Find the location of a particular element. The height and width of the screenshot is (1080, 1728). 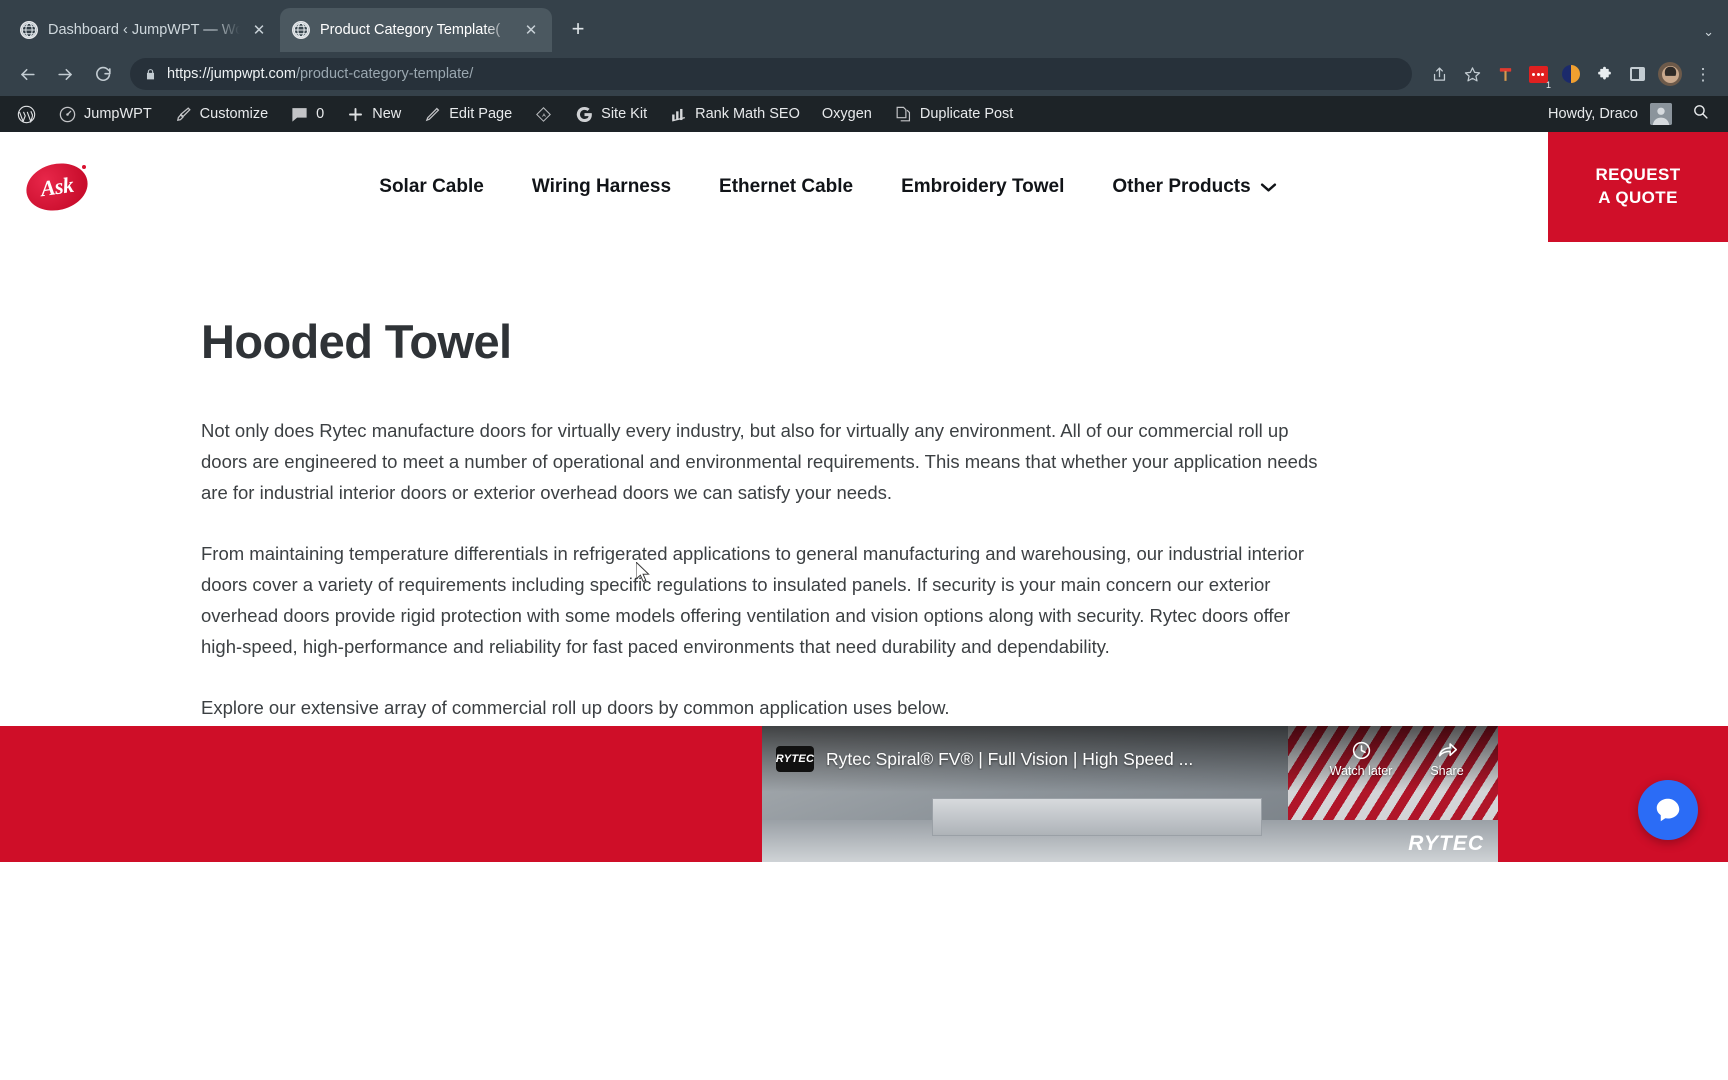

nav-item-label: Wiring Harness is located at coordinates (601, 186).